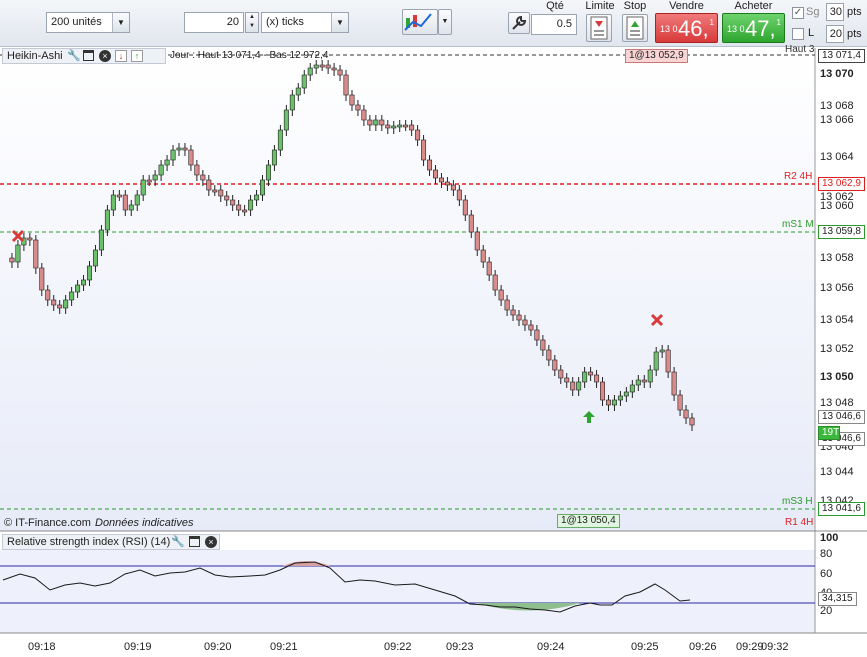 The image size is (867, 657). Describe the element at coordinates (656, 56) in the screenshot. I see `order-tag-top: 1@13 052,9` at that location.